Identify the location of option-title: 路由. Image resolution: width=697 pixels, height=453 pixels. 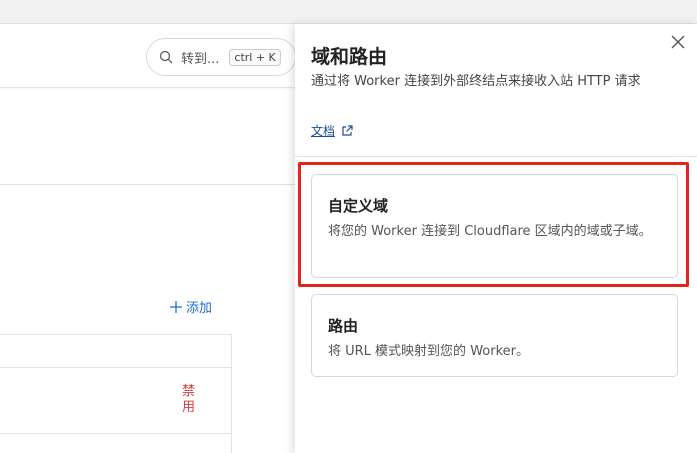
(343, 326).